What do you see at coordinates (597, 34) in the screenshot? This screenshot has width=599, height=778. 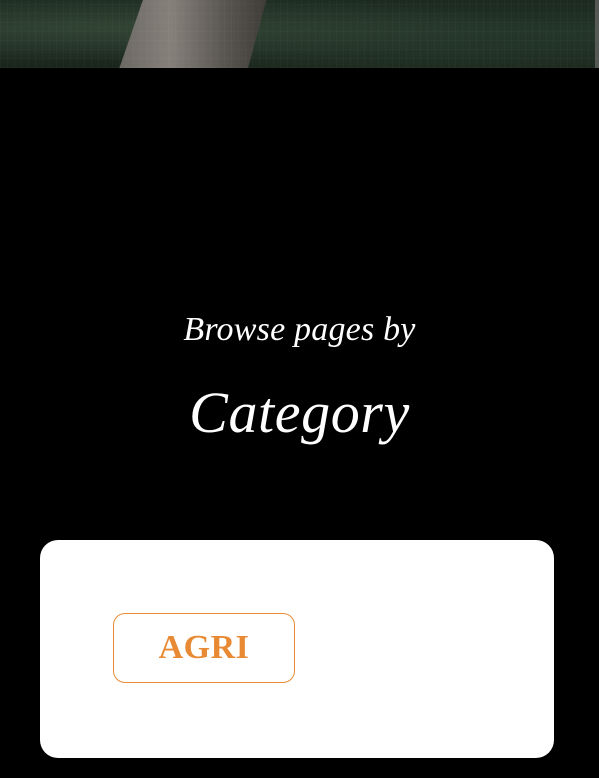 I see `scroll-edge` at bounding box center [597, 34].